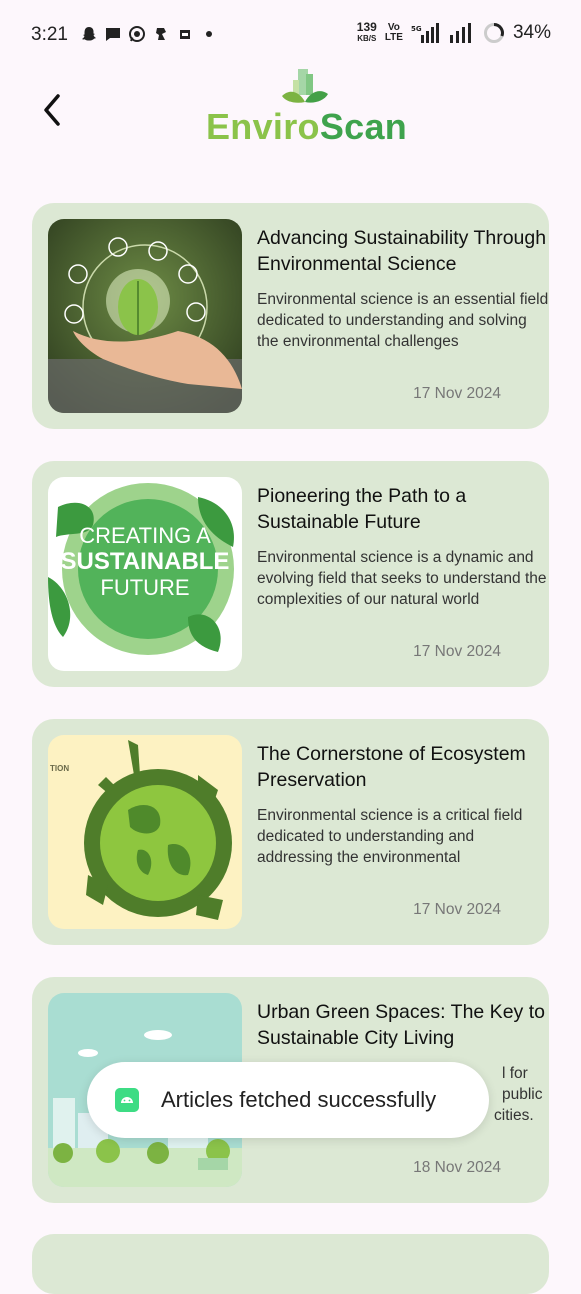 The height and width of the screenshot is (1294, 581). I want to click on toast-notification: Articles fetched successfully, so click(288, 1100).